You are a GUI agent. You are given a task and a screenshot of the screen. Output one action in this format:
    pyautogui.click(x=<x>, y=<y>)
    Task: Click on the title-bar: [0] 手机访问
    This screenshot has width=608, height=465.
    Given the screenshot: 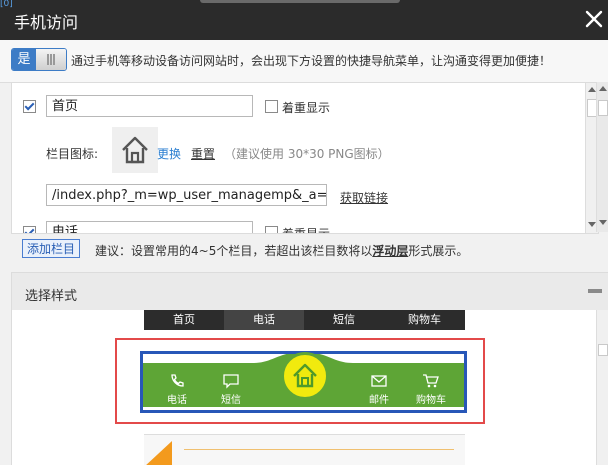 What is the action you would take?
    pyautogui.click(x=304, y=20)
    